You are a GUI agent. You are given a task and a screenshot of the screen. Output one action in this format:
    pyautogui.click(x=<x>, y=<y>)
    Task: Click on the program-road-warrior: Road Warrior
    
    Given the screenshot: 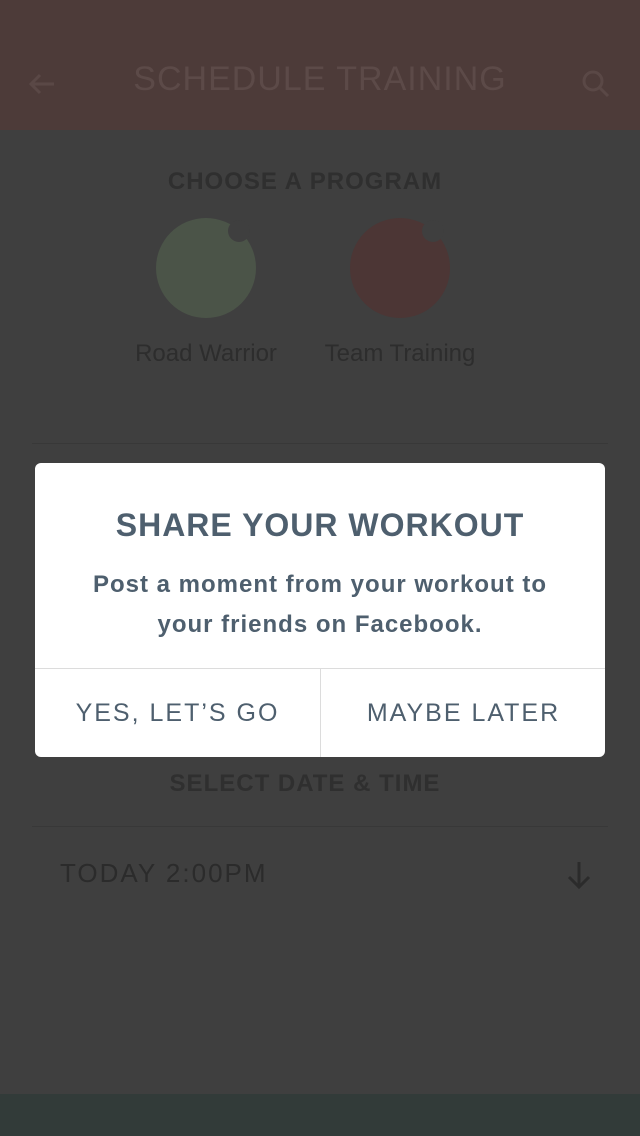 What is the action you would take?
    pyautogui.click(x=206, y=293)
    